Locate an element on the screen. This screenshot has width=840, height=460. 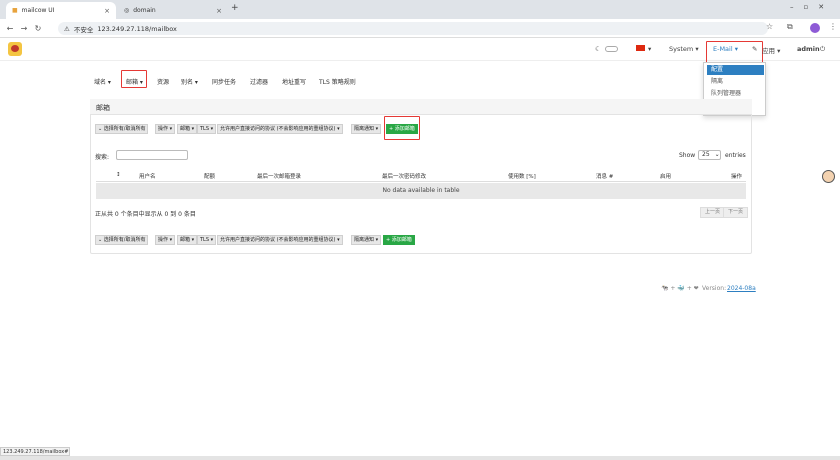
search-input is located at coordinates (152, 155).